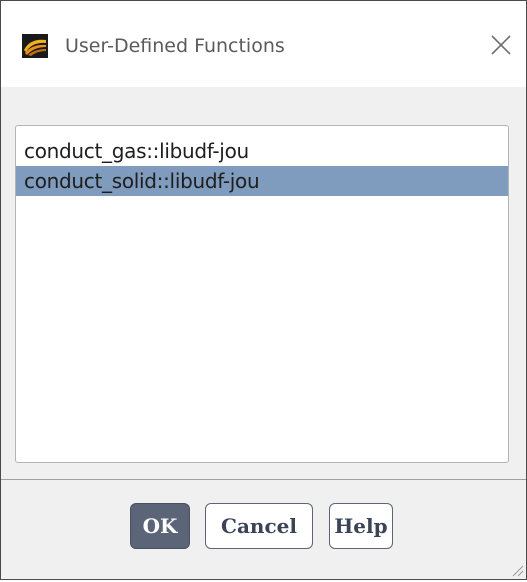 This screenshot has width=527, height=582. Describe the element at coordinates (263, 479) in the screenshot. I see `divider` at that location.